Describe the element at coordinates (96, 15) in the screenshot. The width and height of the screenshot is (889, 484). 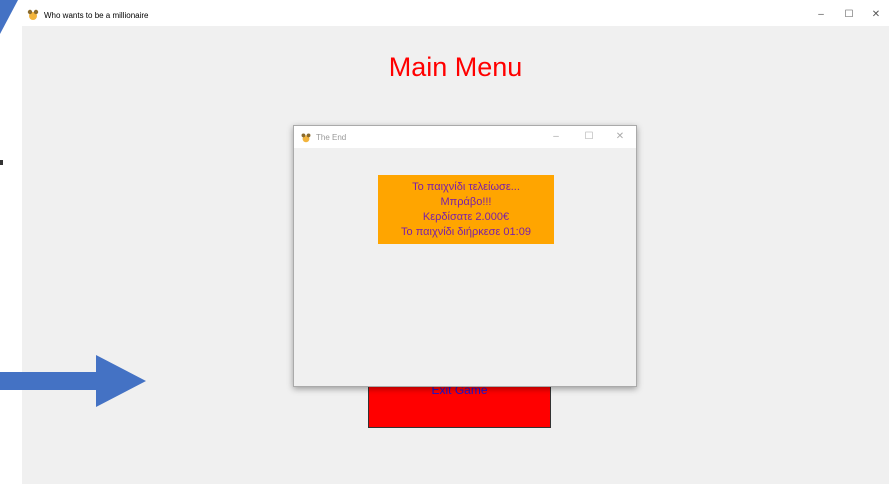
I see `main-window-title: Who wants to be a millionaire` at that location.